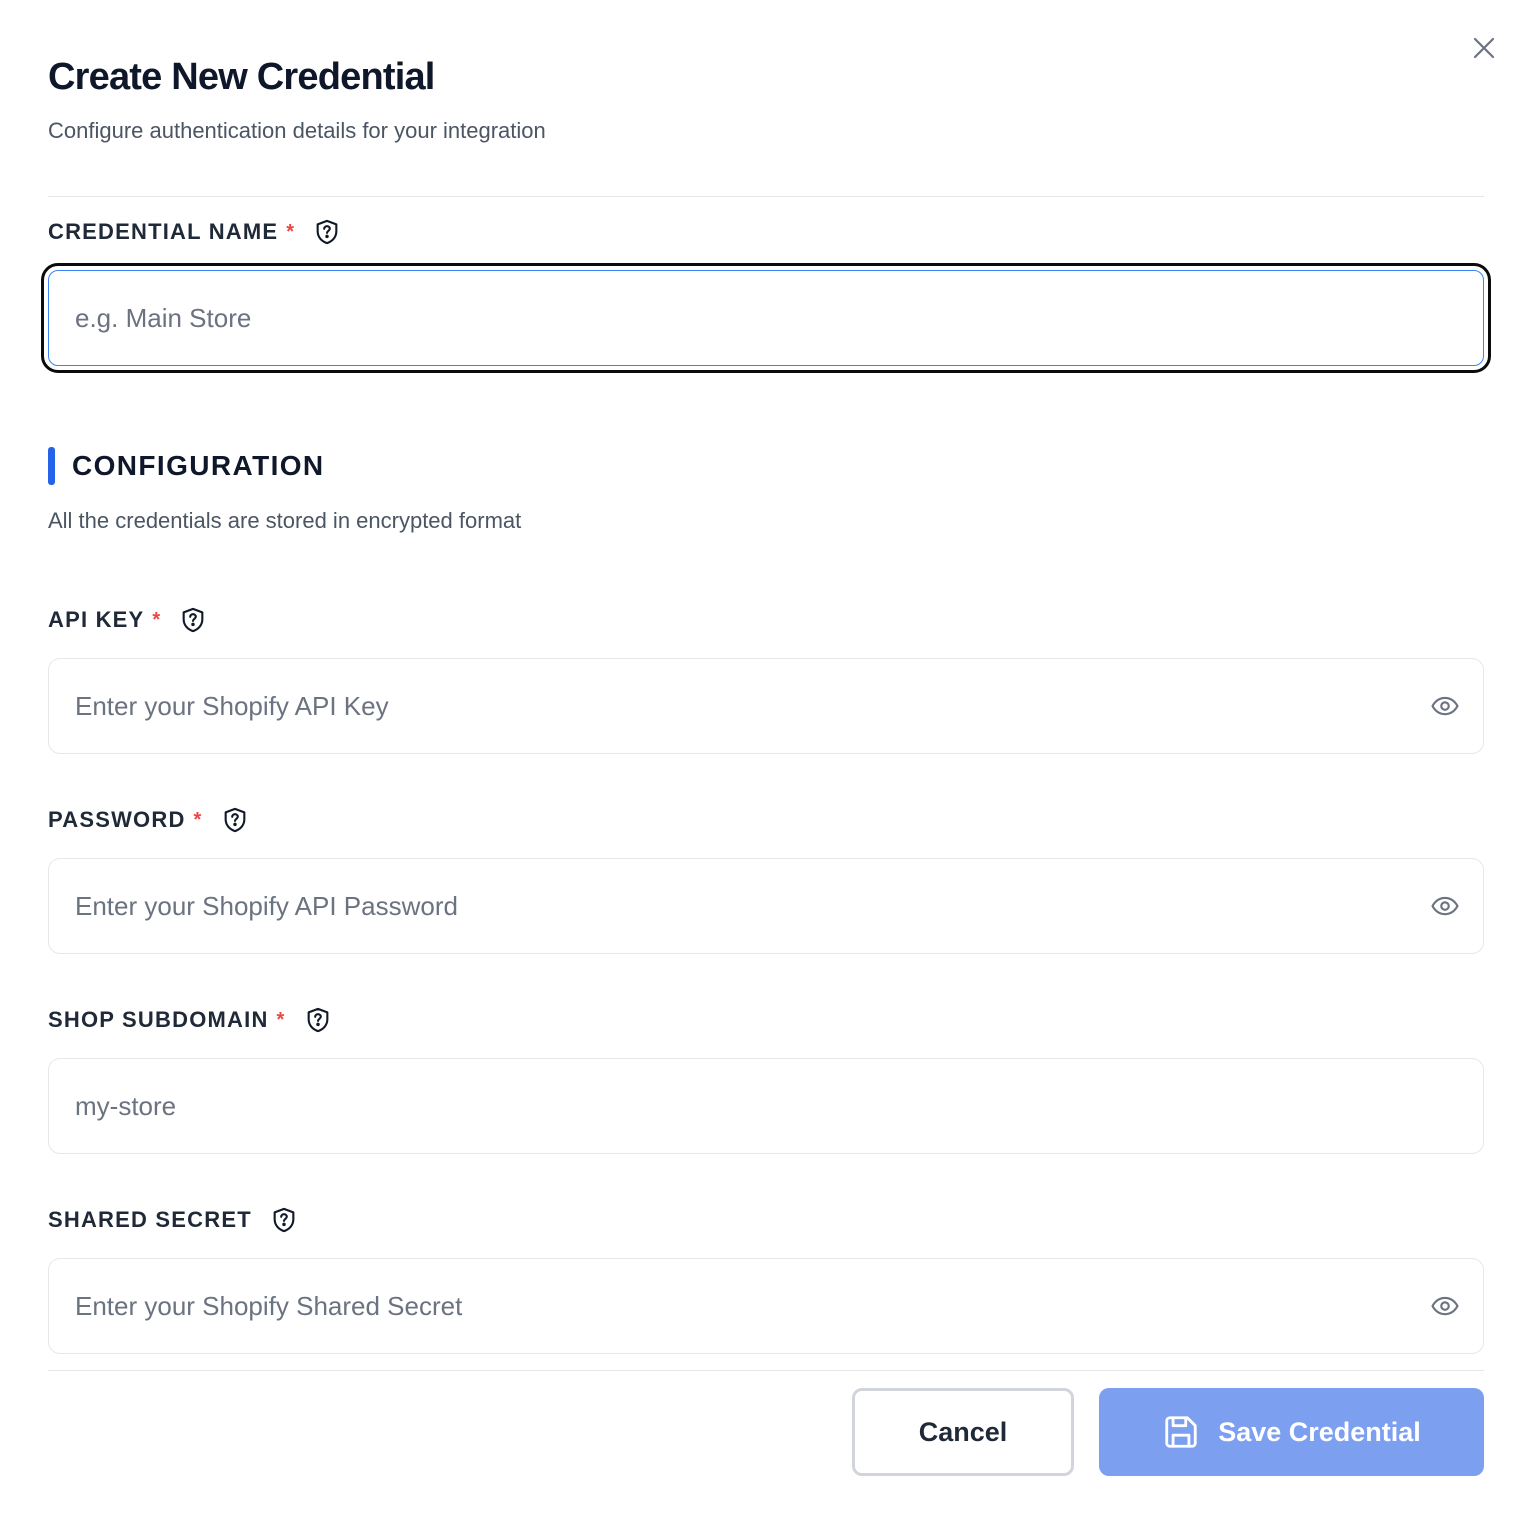  I want to click on shared-secret-input-wrapper, so click(766, 1306).